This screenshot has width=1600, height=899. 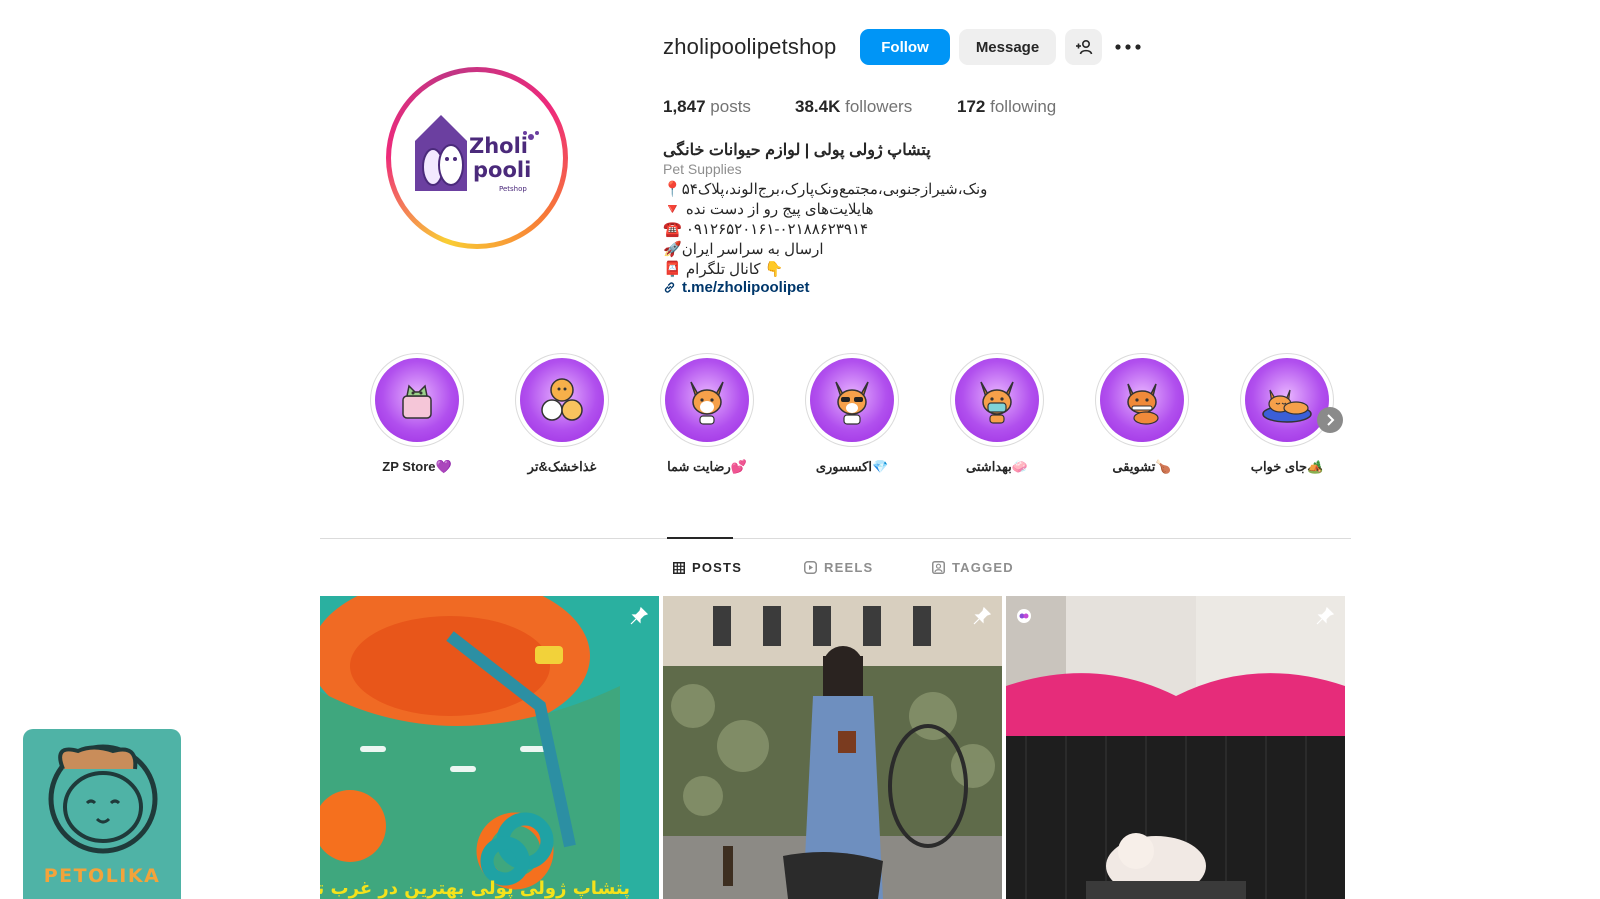 I want to click on bio-highlights-note: 🔻 هایلایت‌های پیج رو از دست نده, so click(x=768, y=209).